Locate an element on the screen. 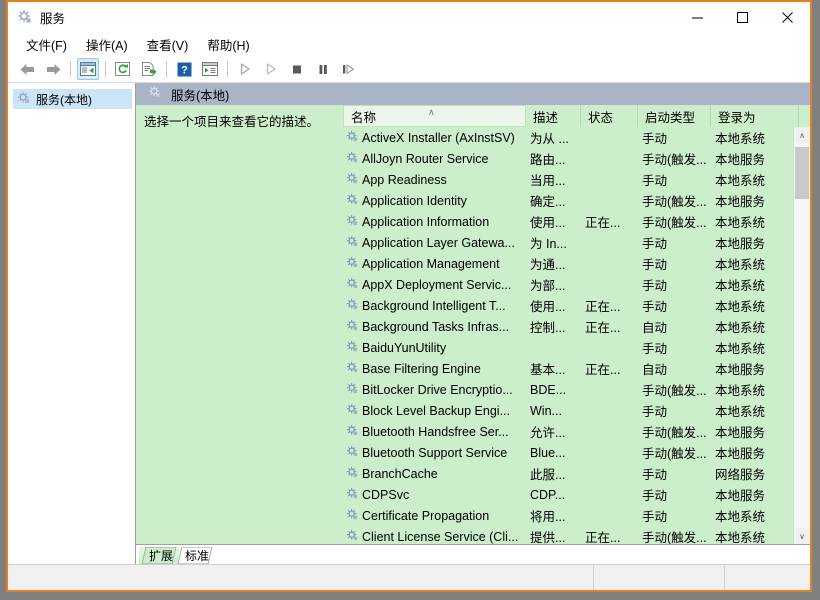  scrollbar-track is located at coordinates (802, 335).